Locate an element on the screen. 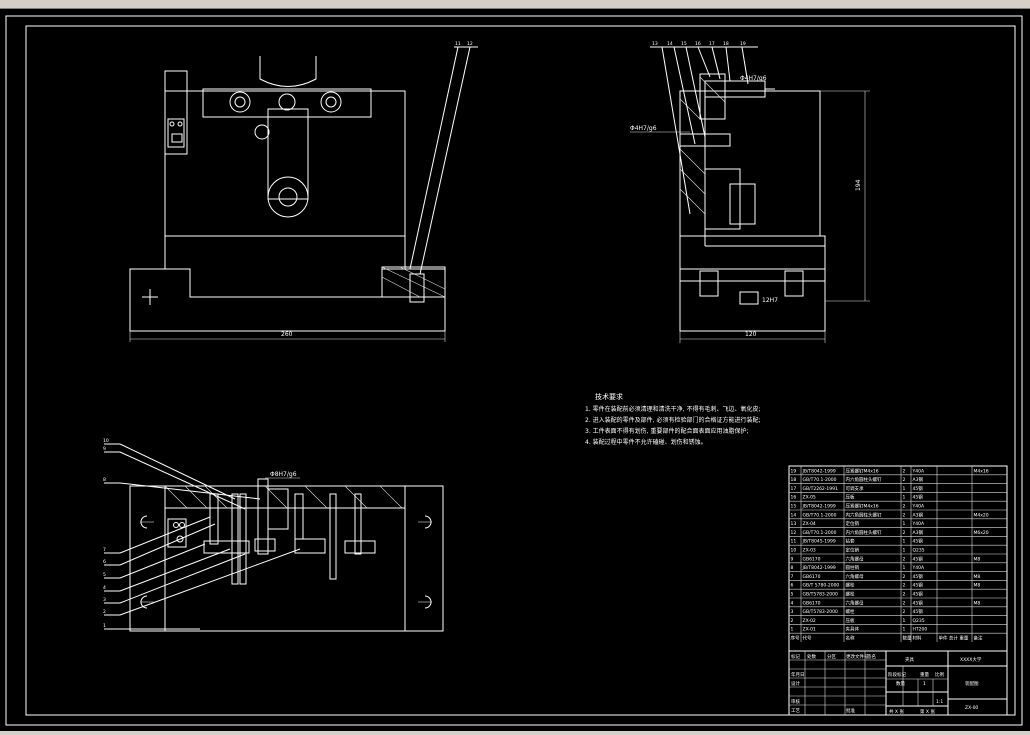  bom-row-4-col-3: 2 is located at coordinates (904, 603).